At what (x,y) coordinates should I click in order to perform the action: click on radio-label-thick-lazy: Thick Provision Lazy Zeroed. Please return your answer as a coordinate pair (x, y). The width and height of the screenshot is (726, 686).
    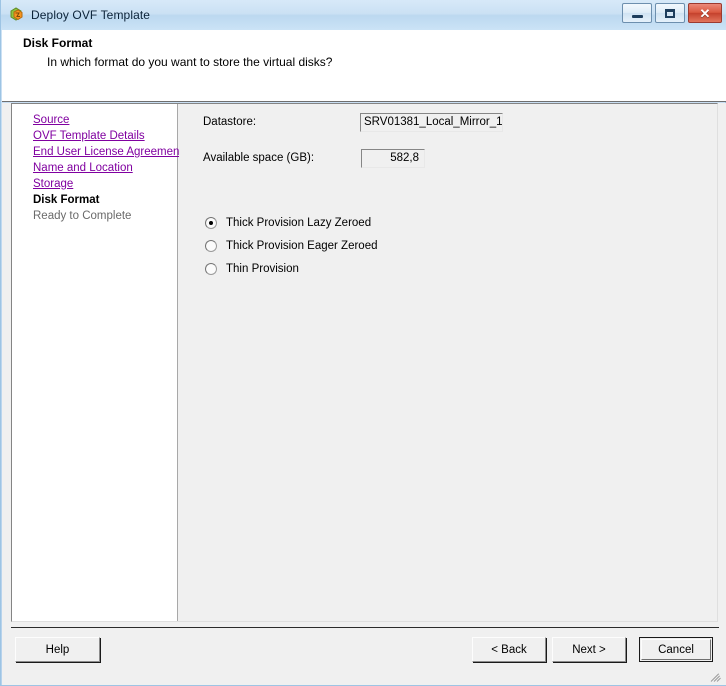
    Looking at the image, I should click on (299, 222).